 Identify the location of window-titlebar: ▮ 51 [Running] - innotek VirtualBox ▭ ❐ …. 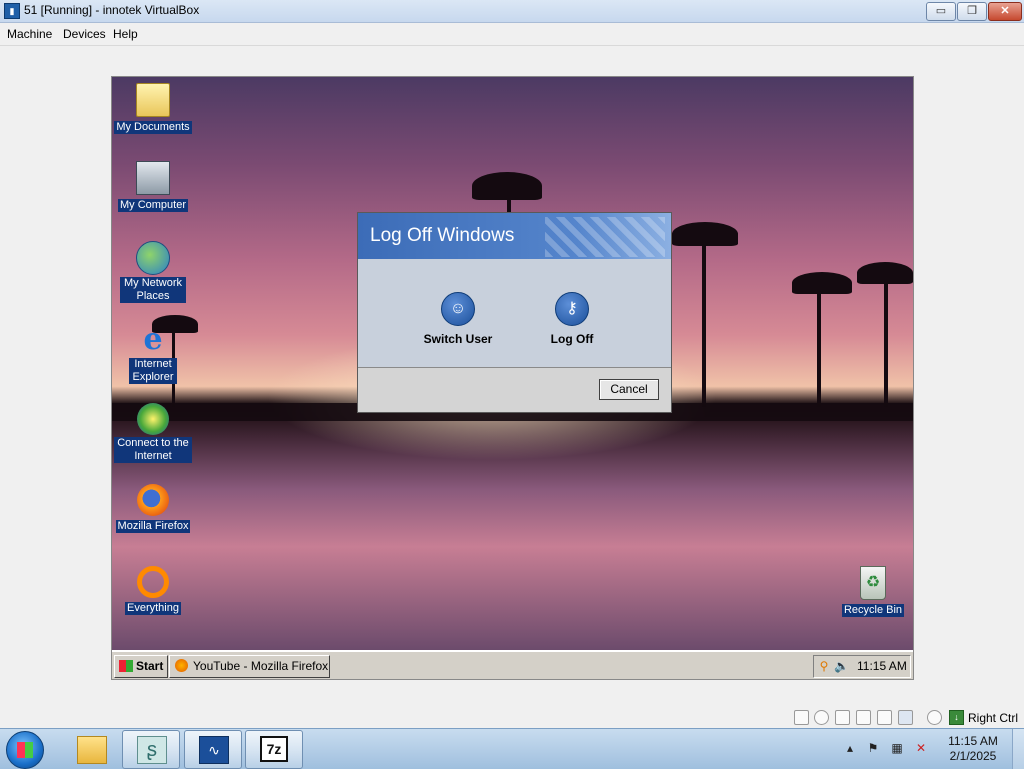
(512, 11).